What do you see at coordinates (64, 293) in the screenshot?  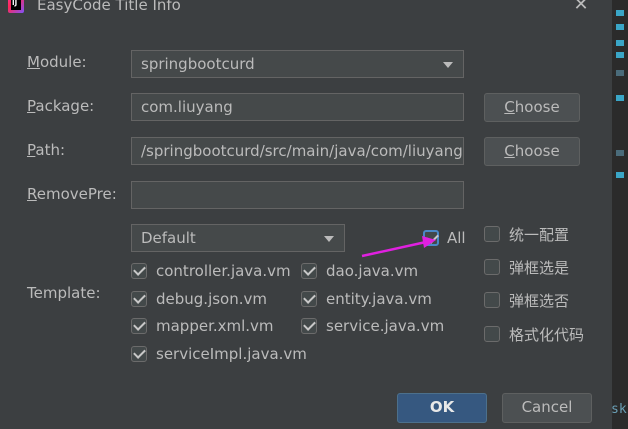 I see `template-label: Template:` at bounding box center [64, 293].